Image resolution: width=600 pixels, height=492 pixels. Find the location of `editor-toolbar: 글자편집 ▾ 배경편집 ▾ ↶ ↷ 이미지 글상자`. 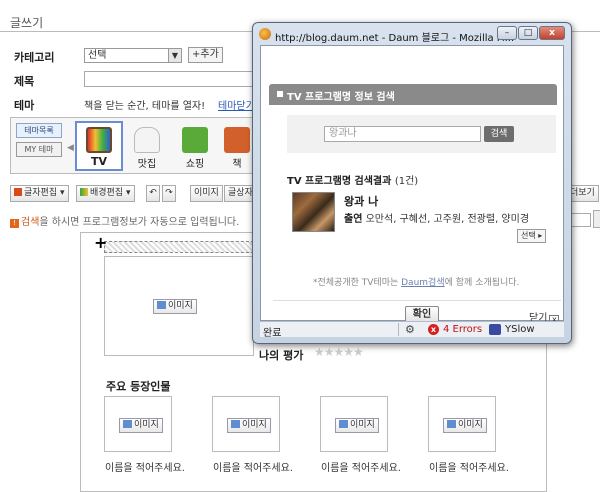

editor-toolbar: 글자편집 ▾ 배경편집 ▾ ↶ ↷ 이미지 글상자 is located at coordinates (135, 194).